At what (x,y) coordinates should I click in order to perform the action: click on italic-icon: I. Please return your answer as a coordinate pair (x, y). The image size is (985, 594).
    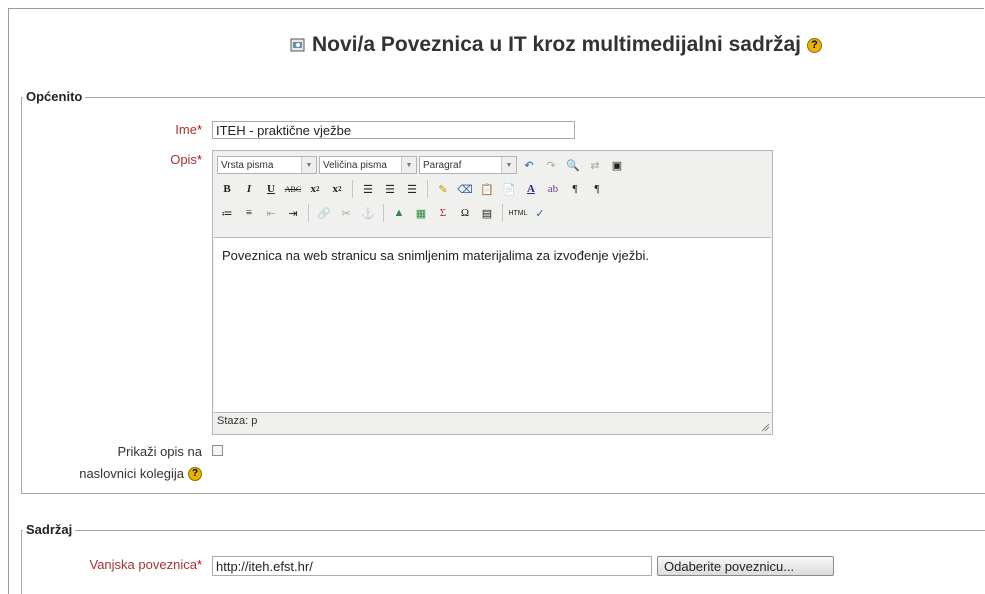
    Looking at the image, I should click on (249, 189).